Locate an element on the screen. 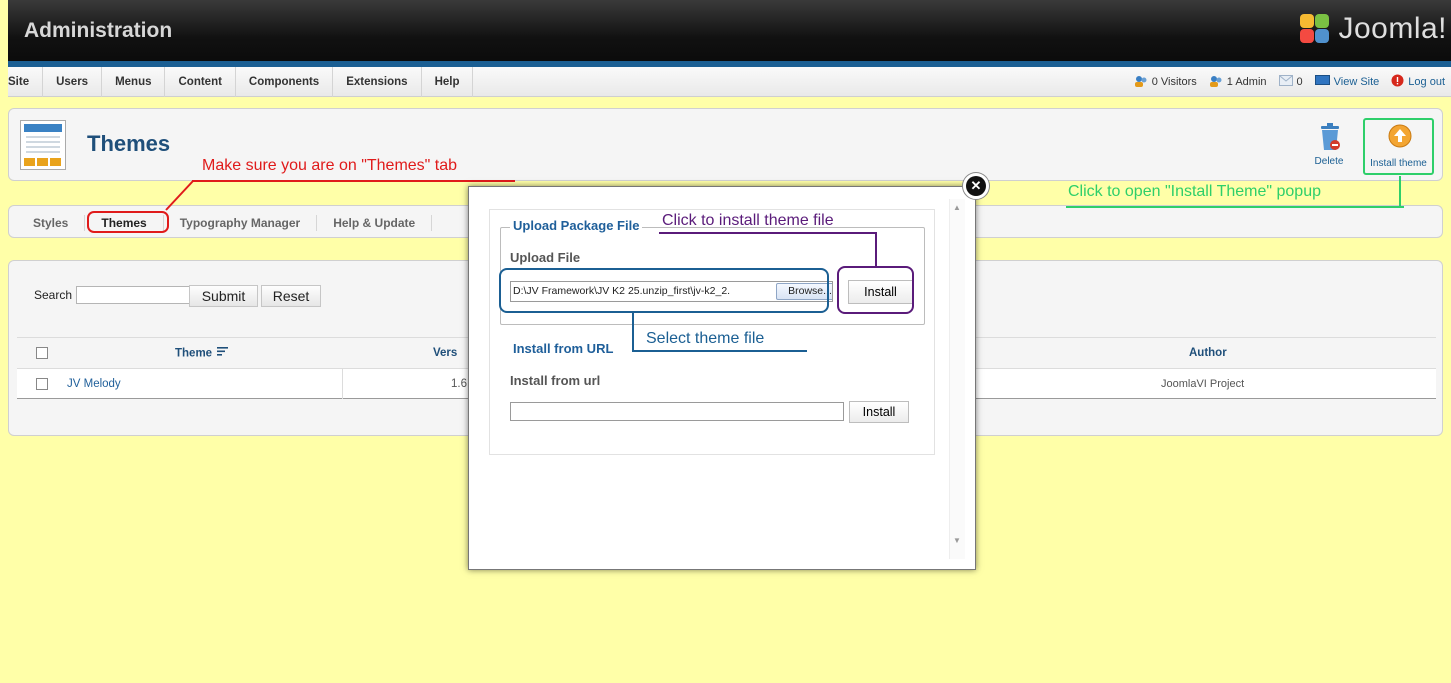 Image resolution: width=1451 pixels, height=683 pixels. annotation-install-theme: Click to open "Install Theme" popup is located at coordinates (1194, 191).